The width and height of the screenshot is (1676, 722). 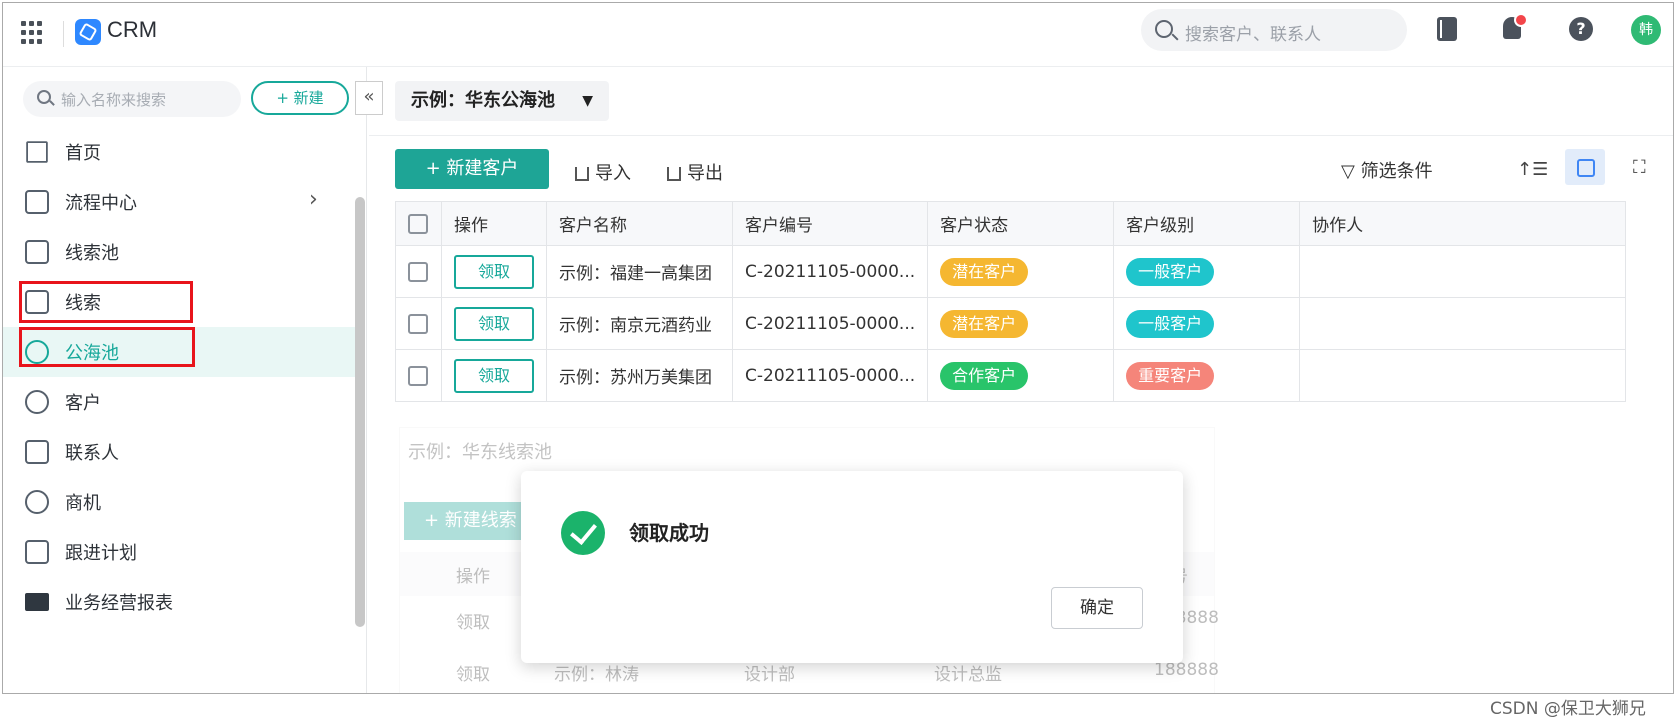 I want to click on sidebar-item-follow-plan: 跟进计划, so click(x=179, y=552).